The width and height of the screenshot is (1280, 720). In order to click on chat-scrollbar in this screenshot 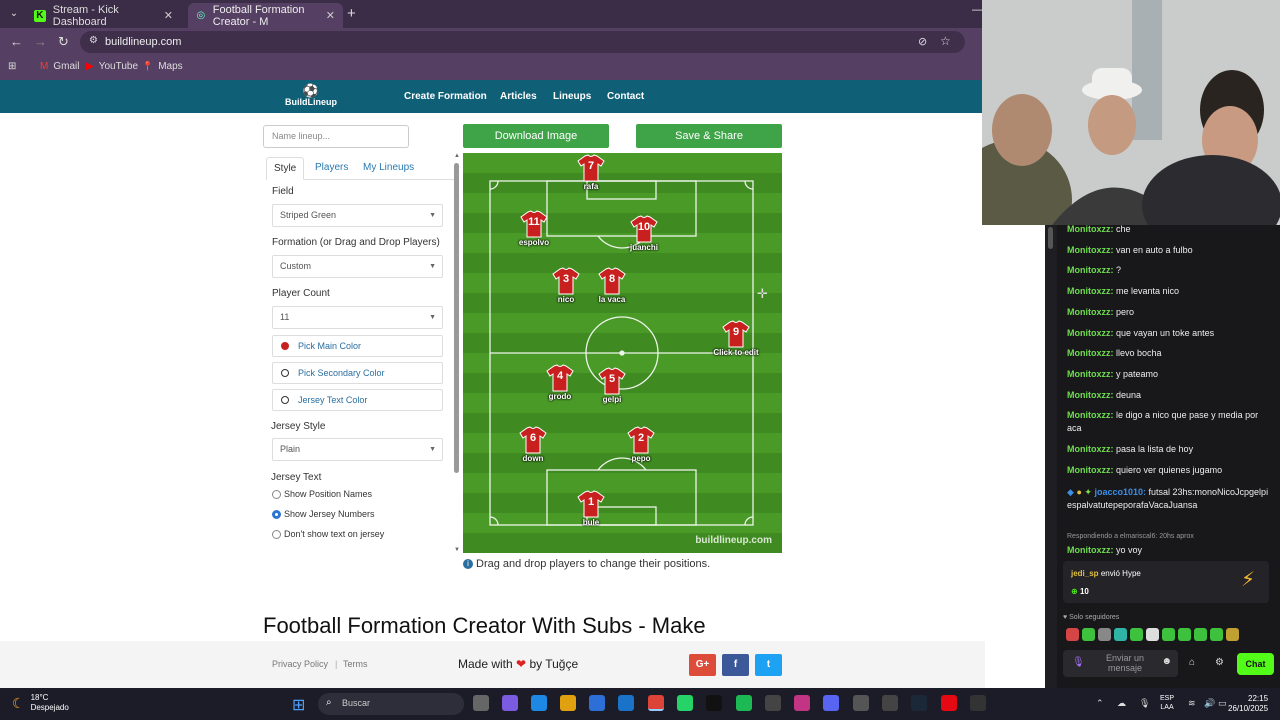, I will do `click(1051, 456)`.